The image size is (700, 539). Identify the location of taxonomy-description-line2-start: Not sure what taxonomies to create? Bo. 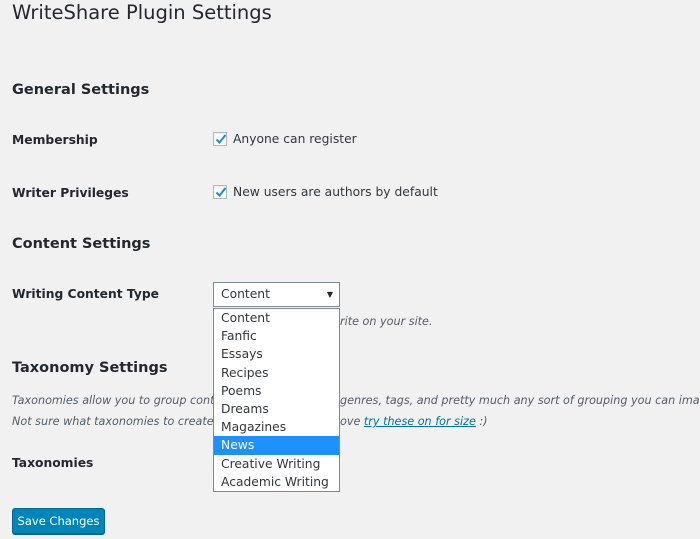
(125, 421).